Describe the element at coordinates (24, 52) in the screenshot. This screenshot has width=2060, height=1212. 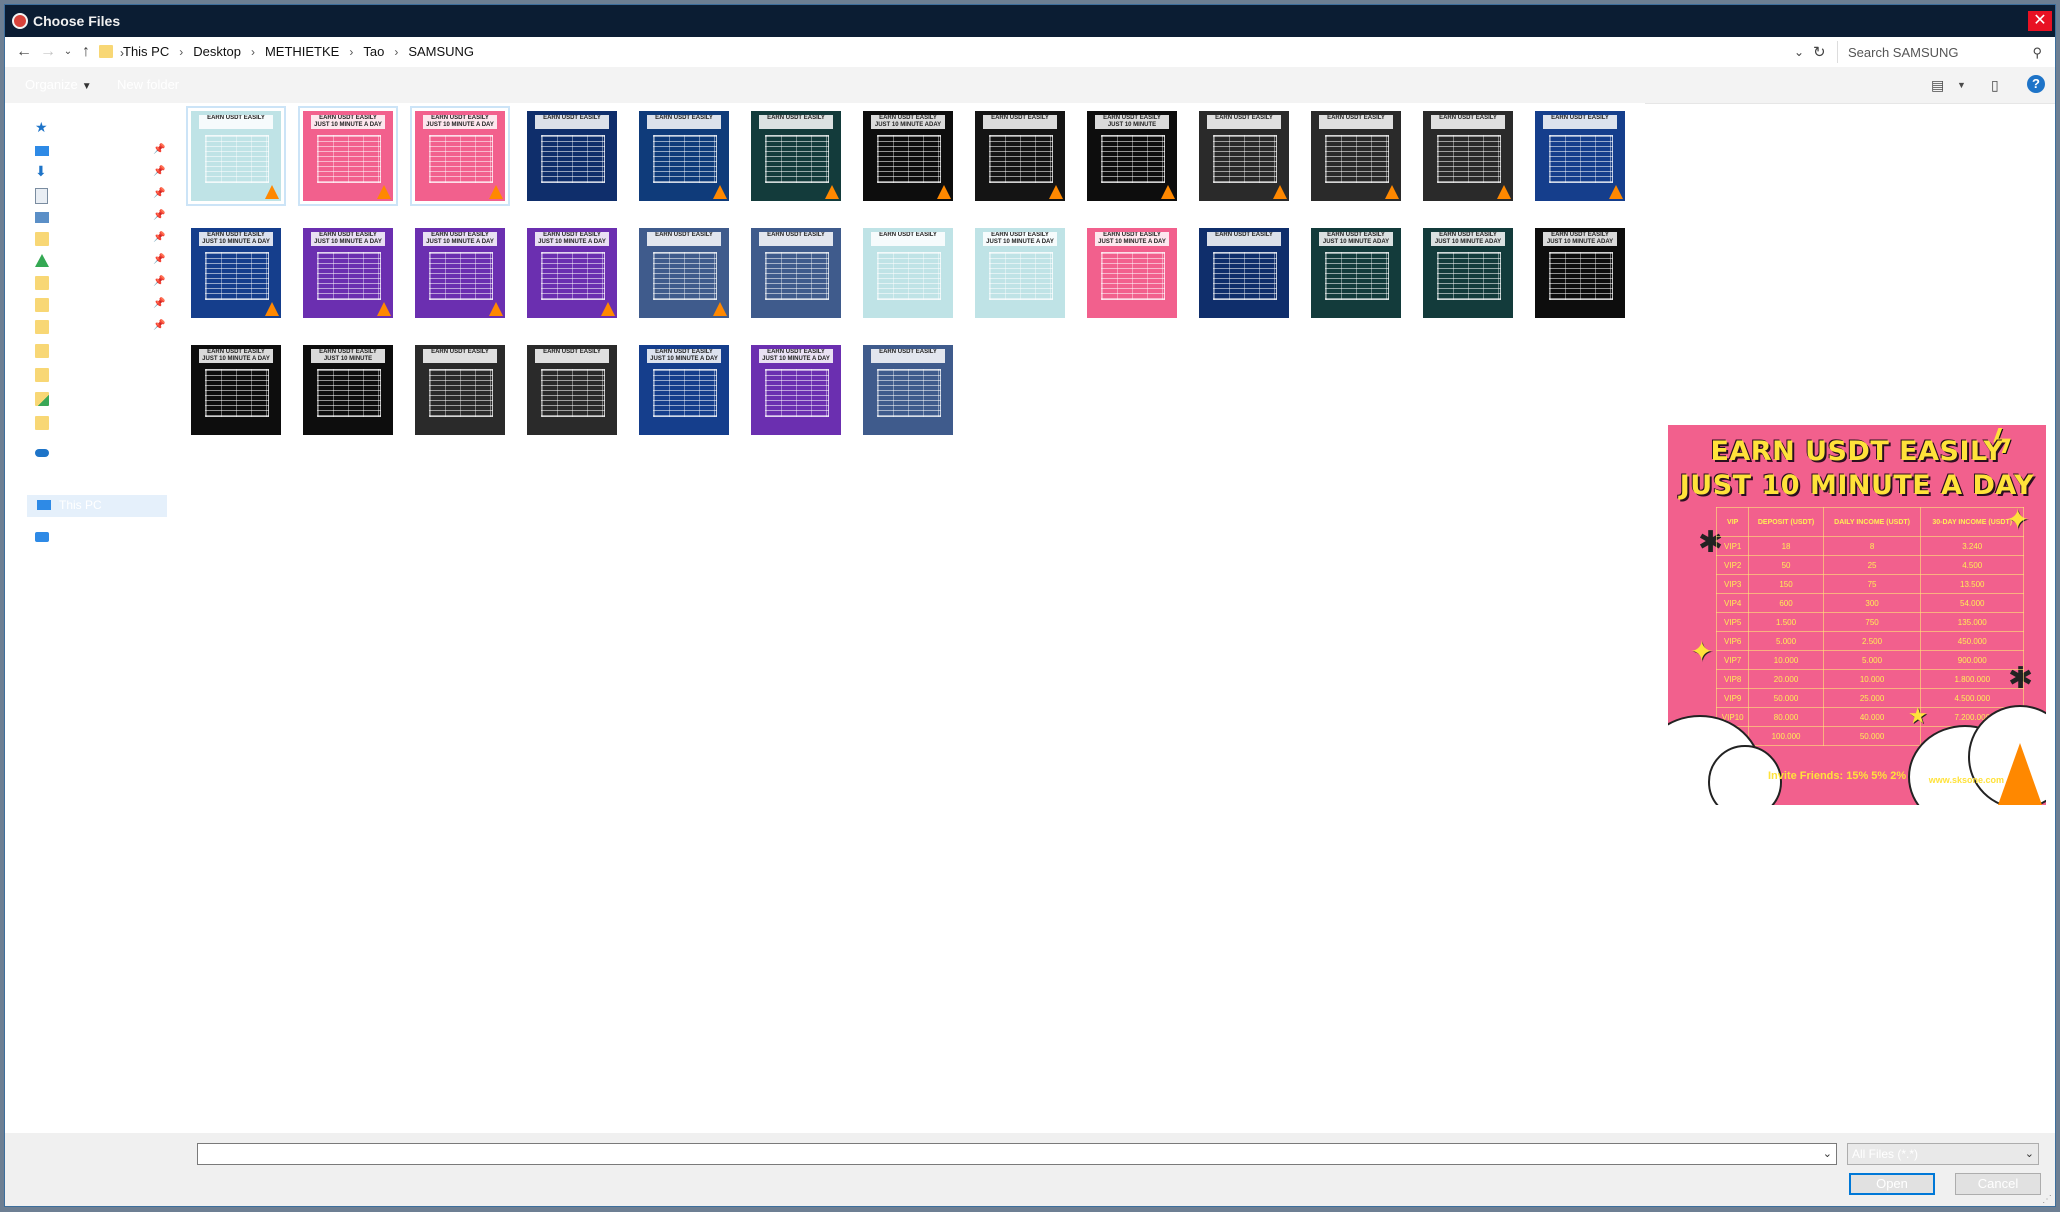
I see `back-icon: ←` at that location.